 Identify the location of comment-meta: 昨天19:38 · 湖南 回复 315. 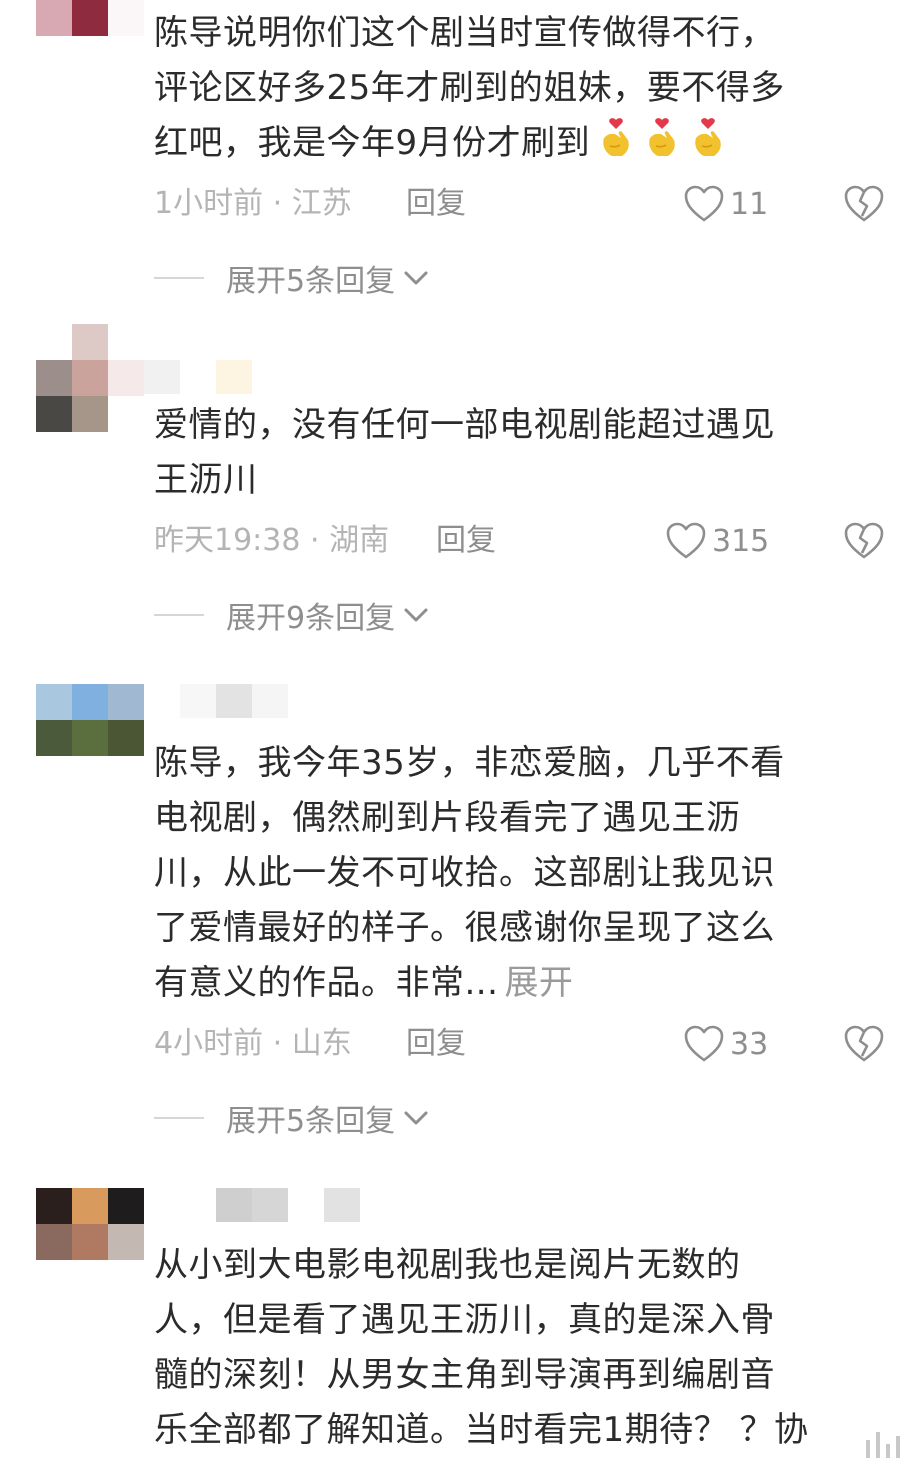
(519, 541).